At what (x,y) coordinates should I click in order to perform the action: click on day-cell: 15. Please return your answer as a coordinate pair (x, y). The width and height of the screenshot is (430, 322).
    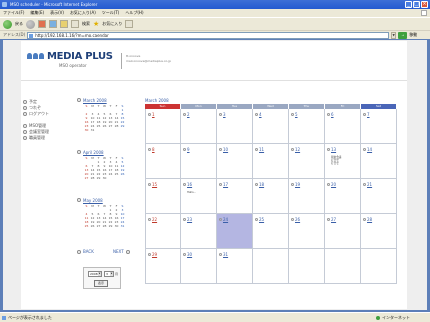
    Looking at the image, I should click on (163, 196).